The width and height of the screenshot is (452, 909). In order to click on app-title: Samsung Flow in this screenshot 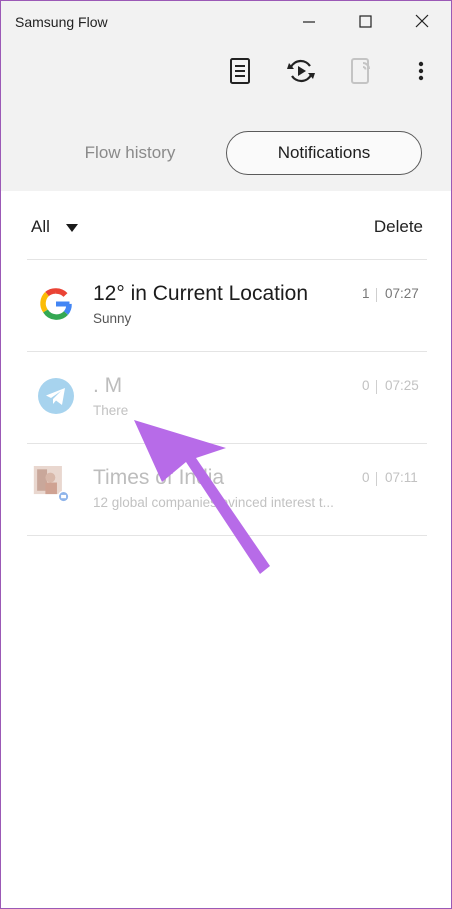, I will do `click(61, 22)`.